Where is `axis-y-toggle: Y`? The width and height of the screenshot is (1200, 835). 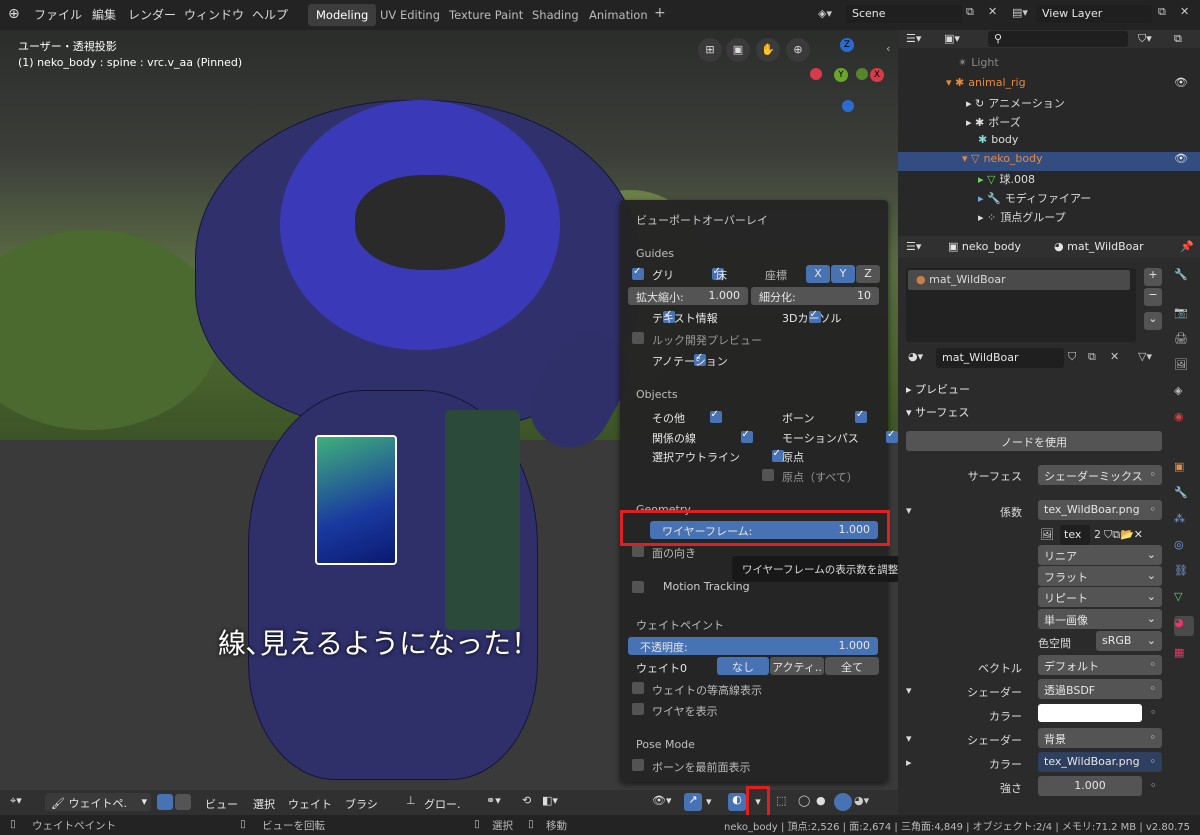 axis-y-toggle: Y is located at coordinates (843, 274).